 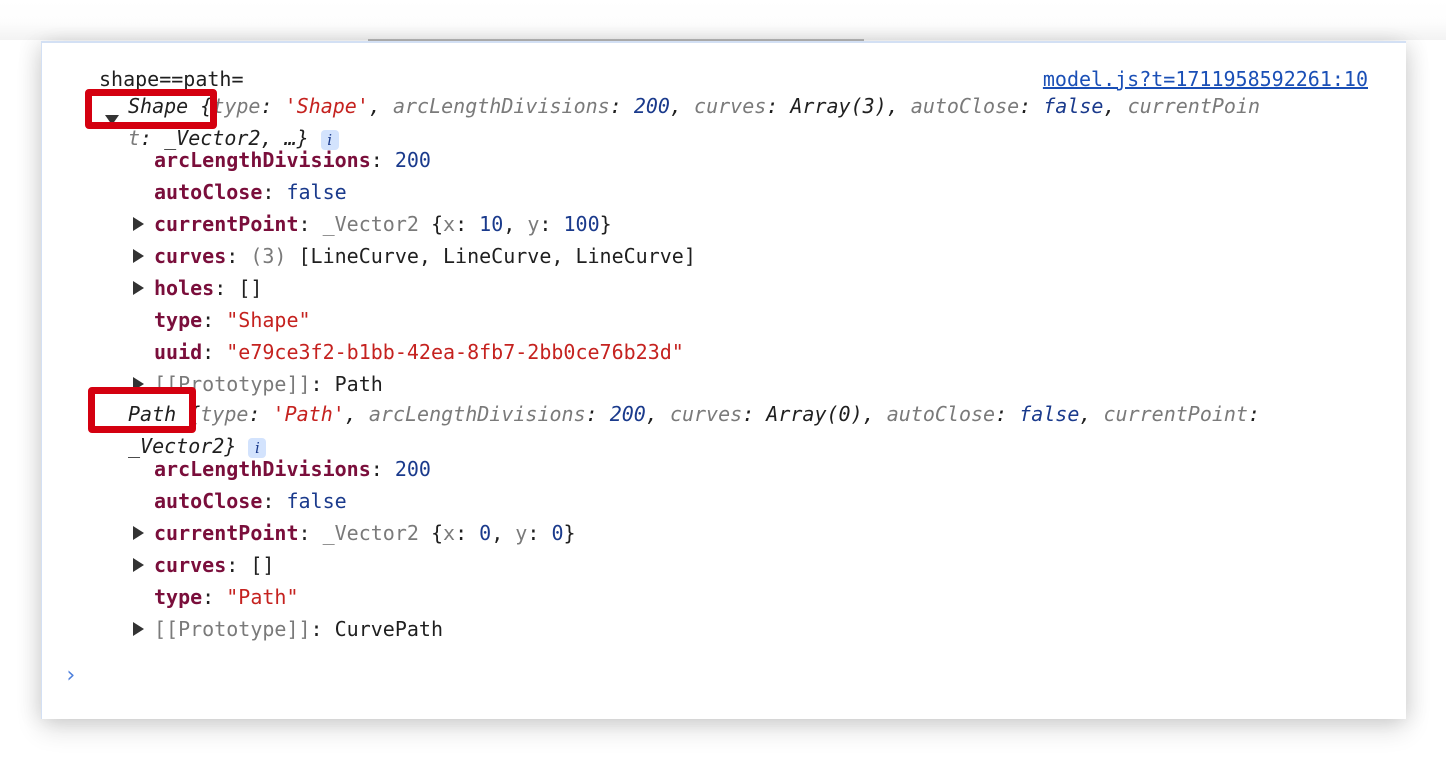 I want to click on property-row: arcLengthDivisions: 200, so click(x=292, y=160).